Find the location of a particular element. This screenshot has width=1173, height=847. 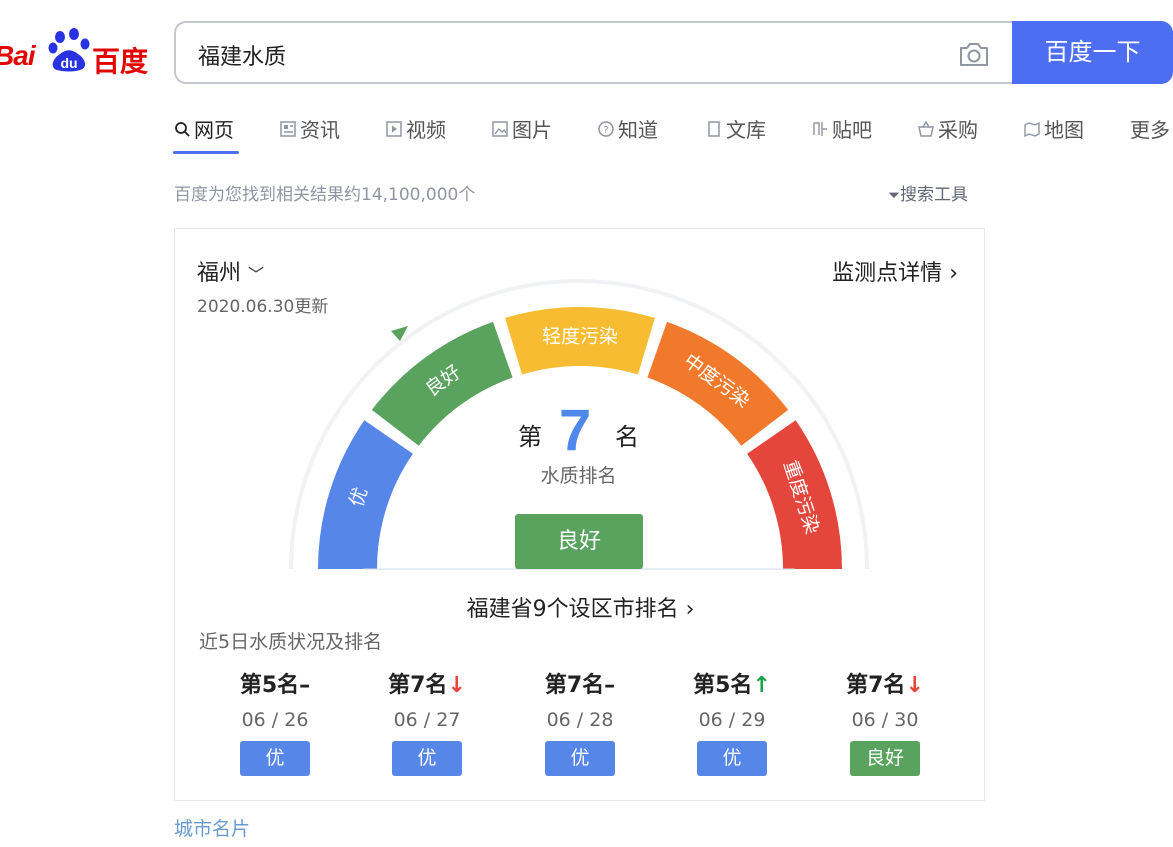

tab-tieba: 贴吧 is located at coordinates (842, 128).